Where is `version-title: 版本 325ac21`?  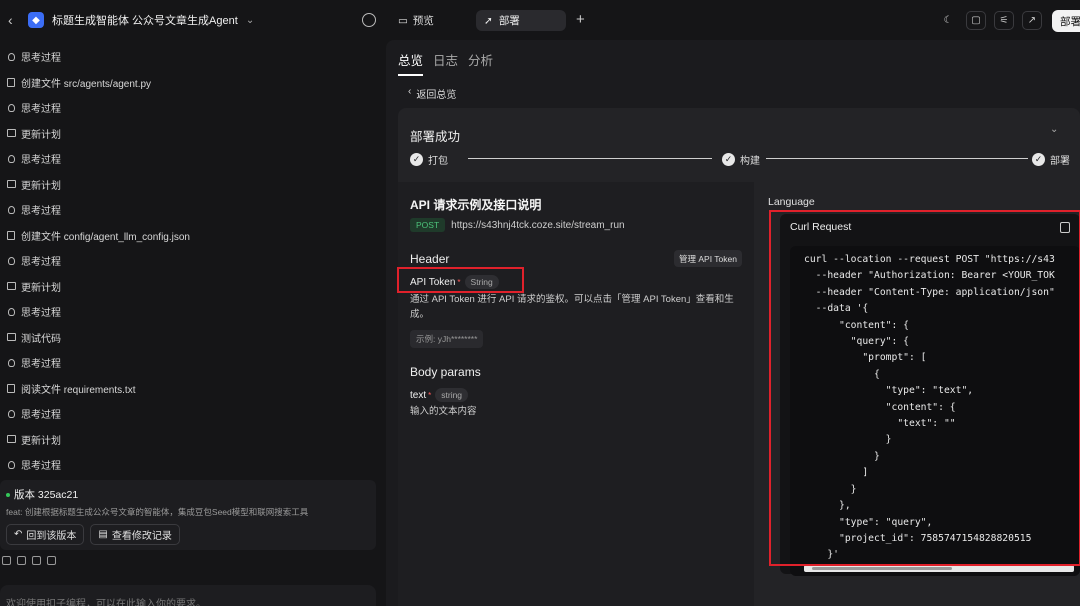
version-title: 版本 325ac21 is located at coordinates (188, 494).